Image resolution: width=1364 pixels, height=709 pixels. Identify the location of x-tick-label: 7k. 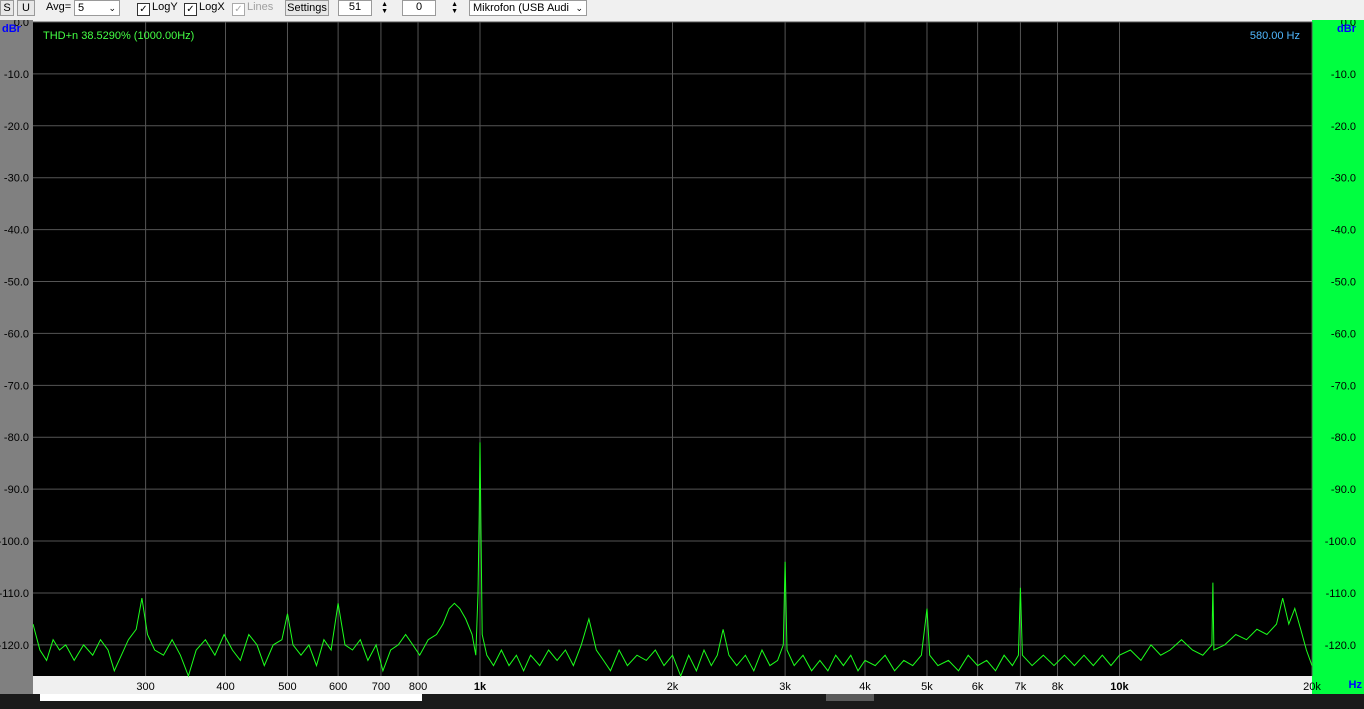
(1021, 687).